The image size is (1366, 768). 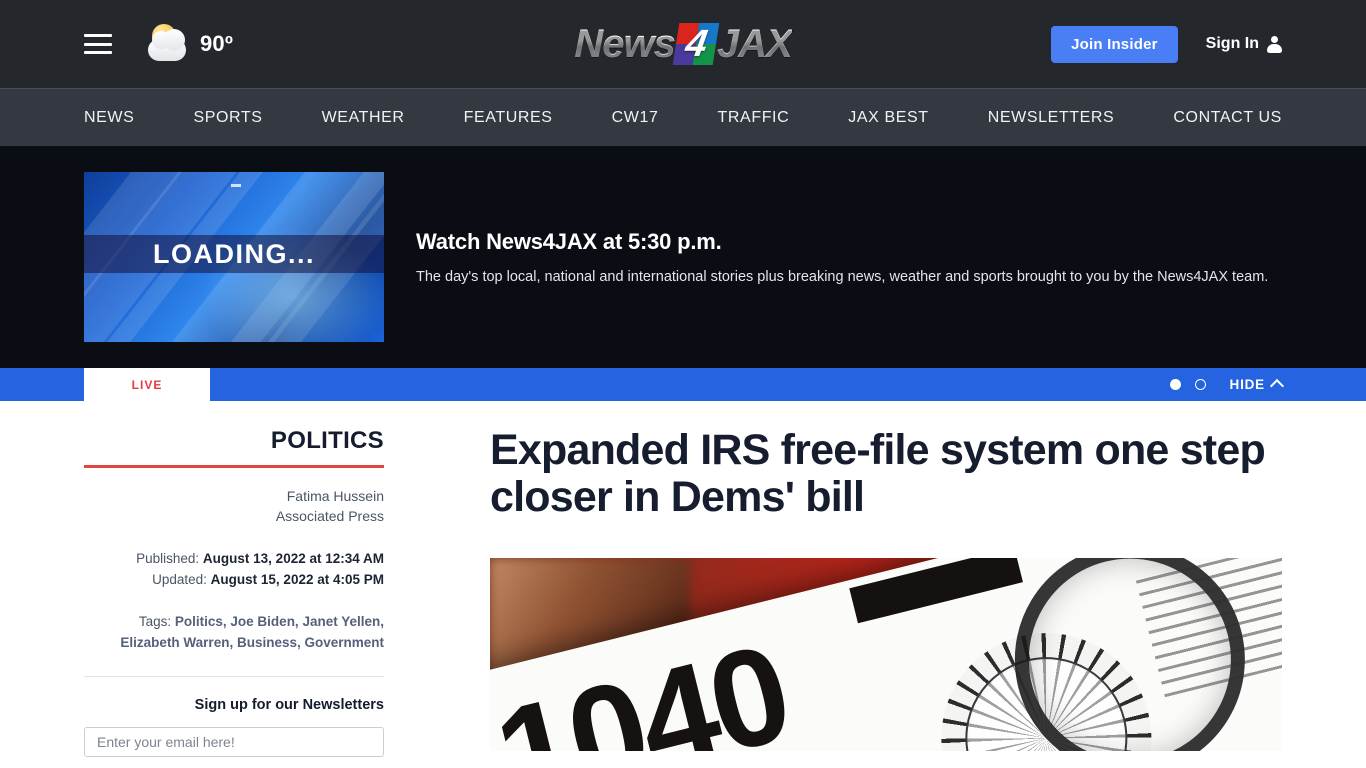 What do you see at coordinates (234, 742) in the screenshot?
I see `newsletter-email-input` at bounding box center [234, 742].